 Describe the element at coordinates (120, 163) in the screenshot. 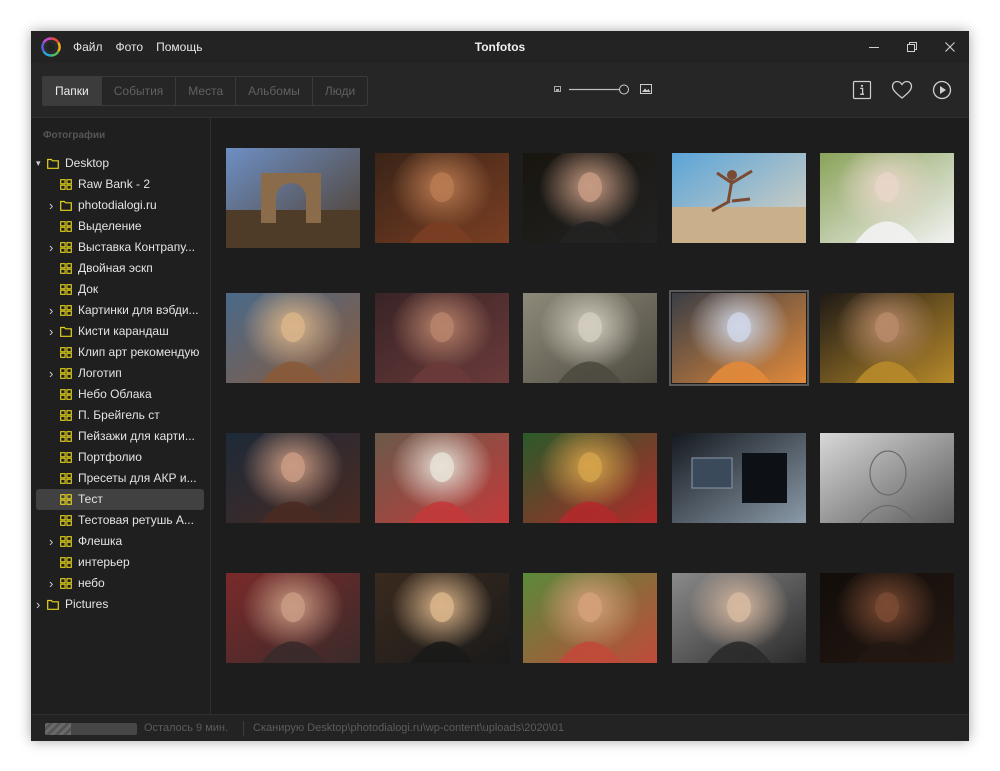

I see `folder-item: ▾ Desktop` at that location.